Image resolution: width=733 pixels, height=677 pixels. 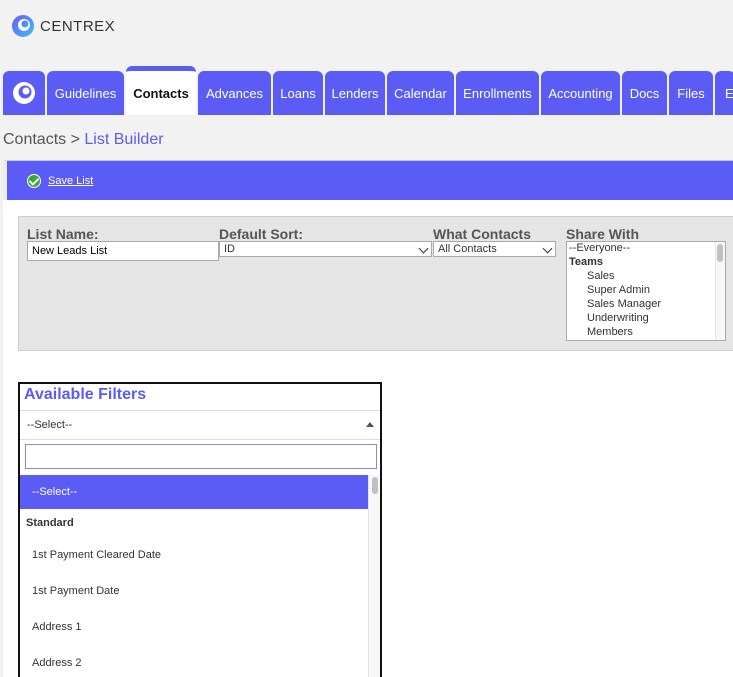 I want to click on filter-group-label: Standard, so click(x=50, y=523).